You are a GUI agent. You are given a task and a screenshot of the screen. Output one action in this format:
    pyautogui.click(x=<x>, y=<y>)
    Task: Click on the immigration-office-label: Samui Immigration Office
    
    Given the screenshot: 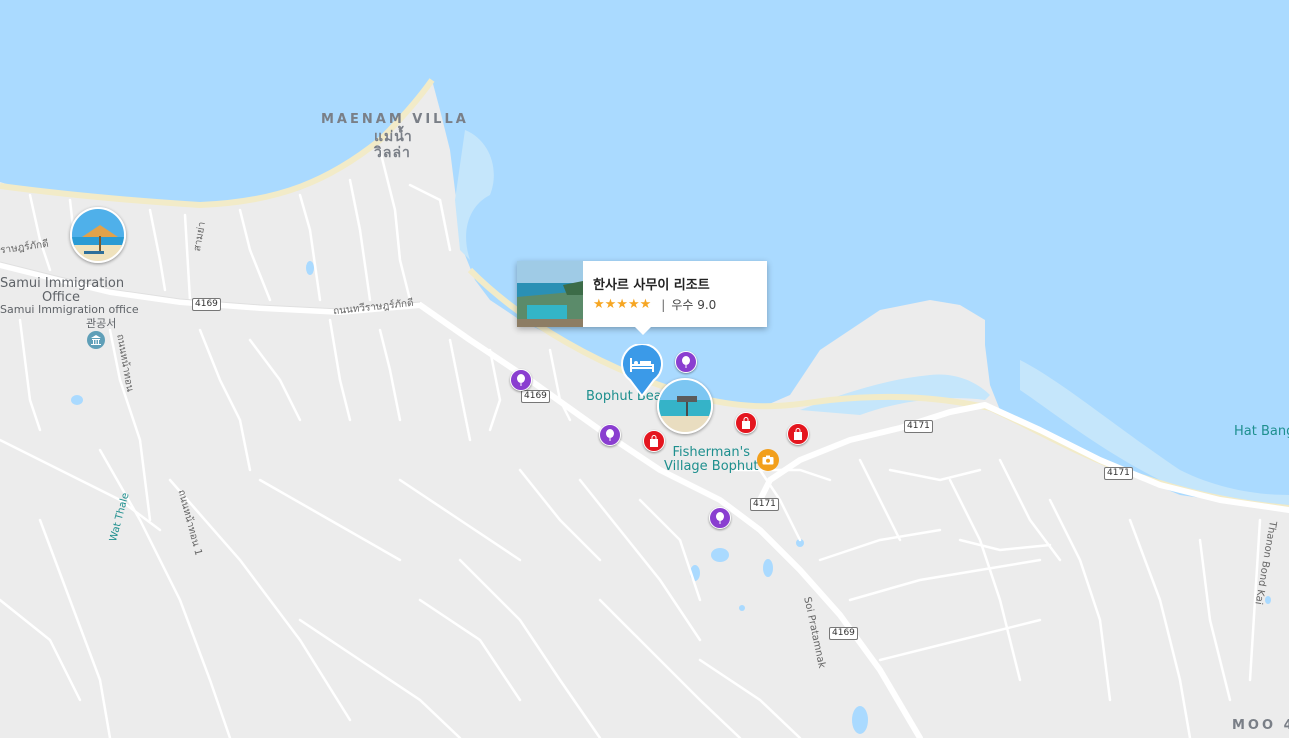 What is the action you would take?
    pyautogui.click(x=62, y=290)
    